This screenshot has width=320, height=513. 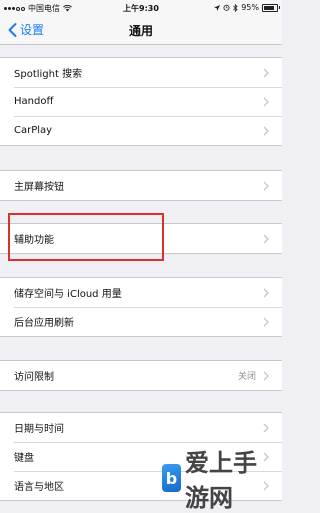 What do you see at coordinates (226, 7) in the screenshot?
I see `alarm-icon` at bounding box center [226, 7].